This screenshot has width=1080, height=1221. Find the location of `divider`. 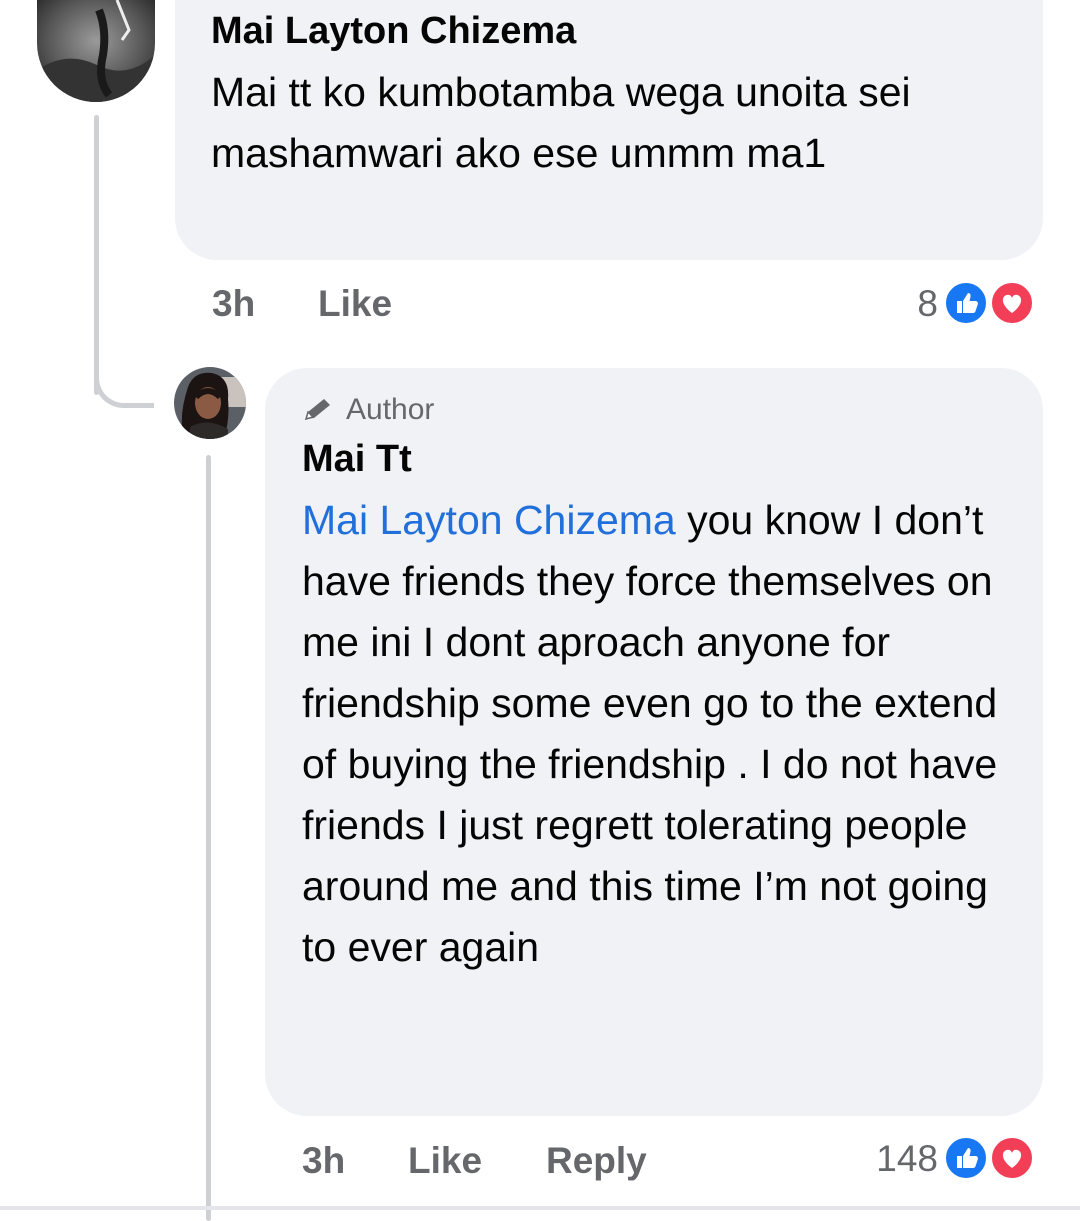

divider is located at coordinates (540, 1208).